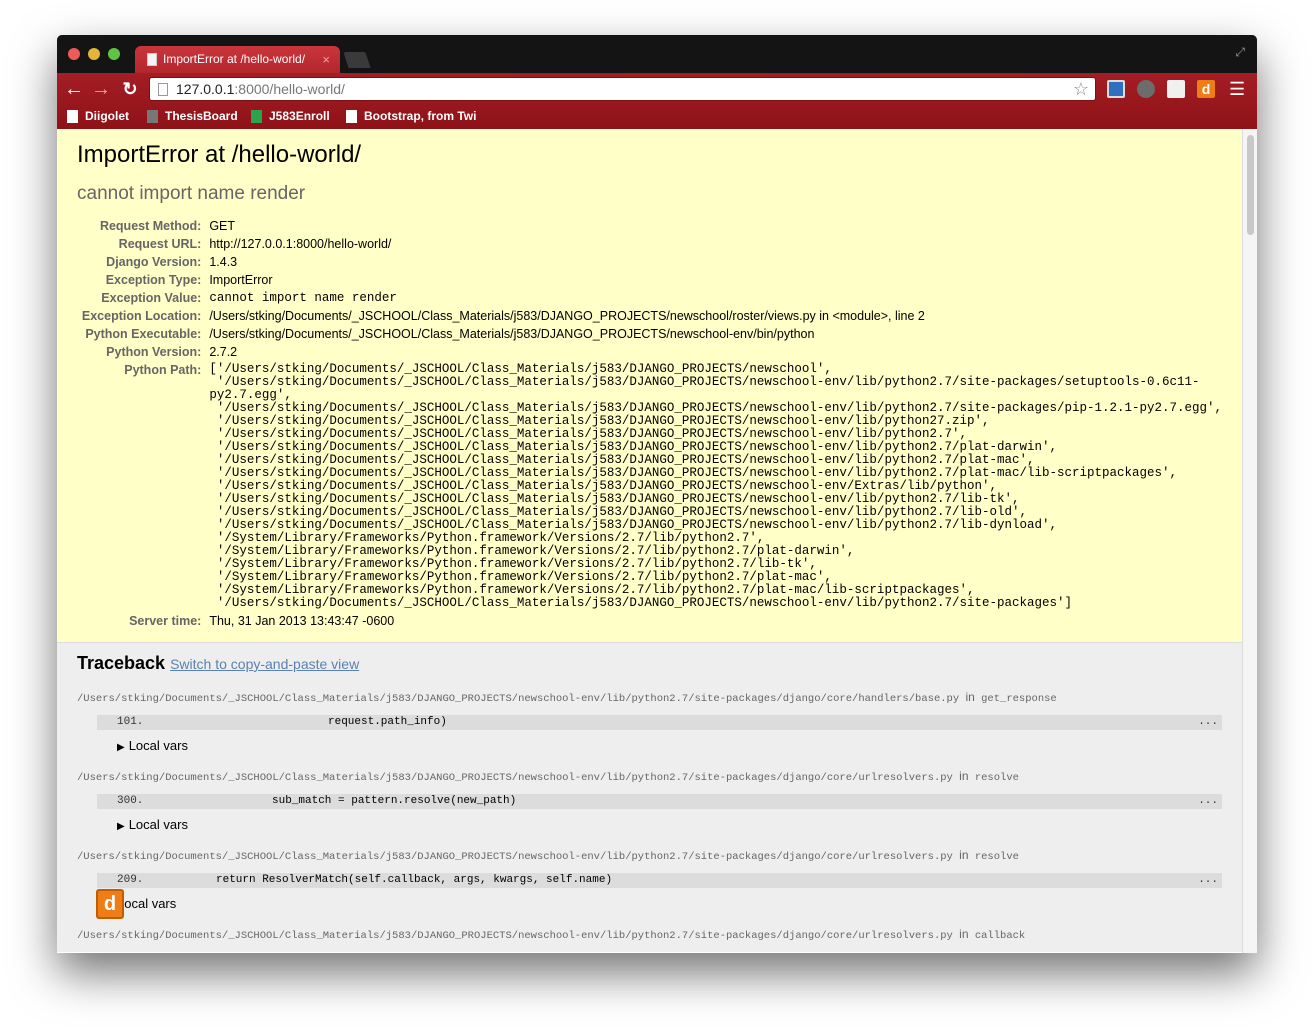  What do you see at coordinates (1250, 185) in the screenshot?
I see `scrollbar-thumb` at bounding box center [1250, 185].